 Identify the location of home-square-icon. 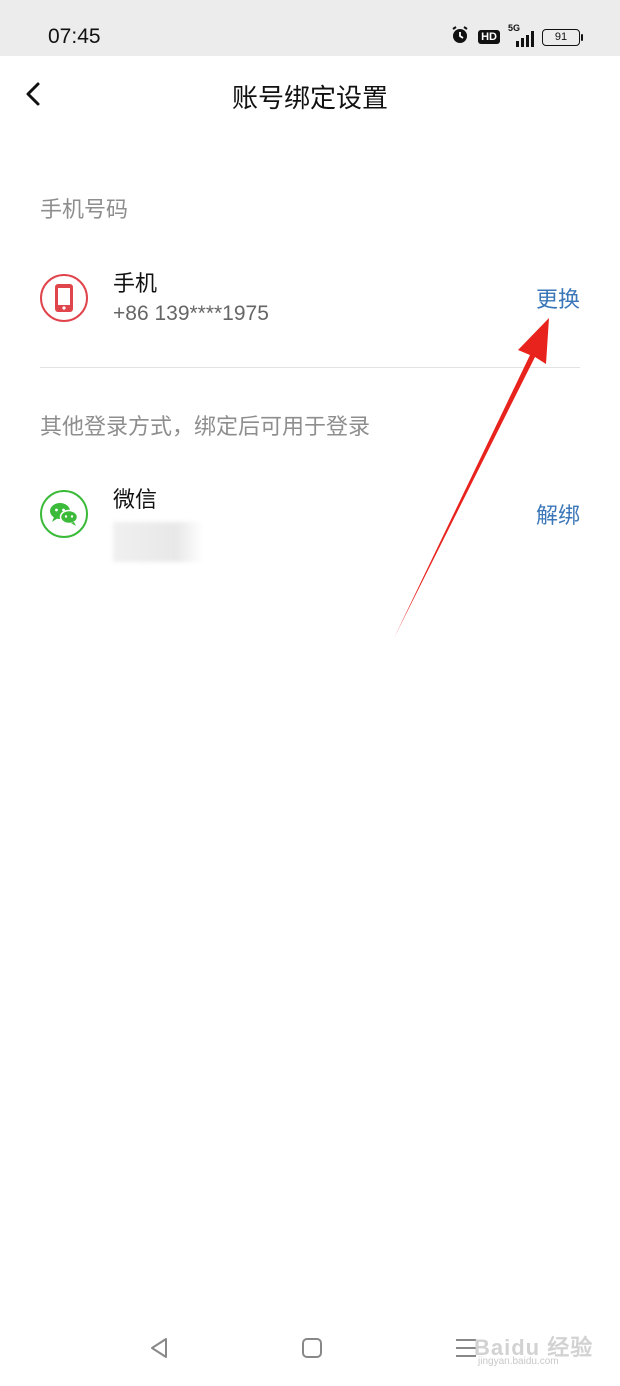
(312, 1348).